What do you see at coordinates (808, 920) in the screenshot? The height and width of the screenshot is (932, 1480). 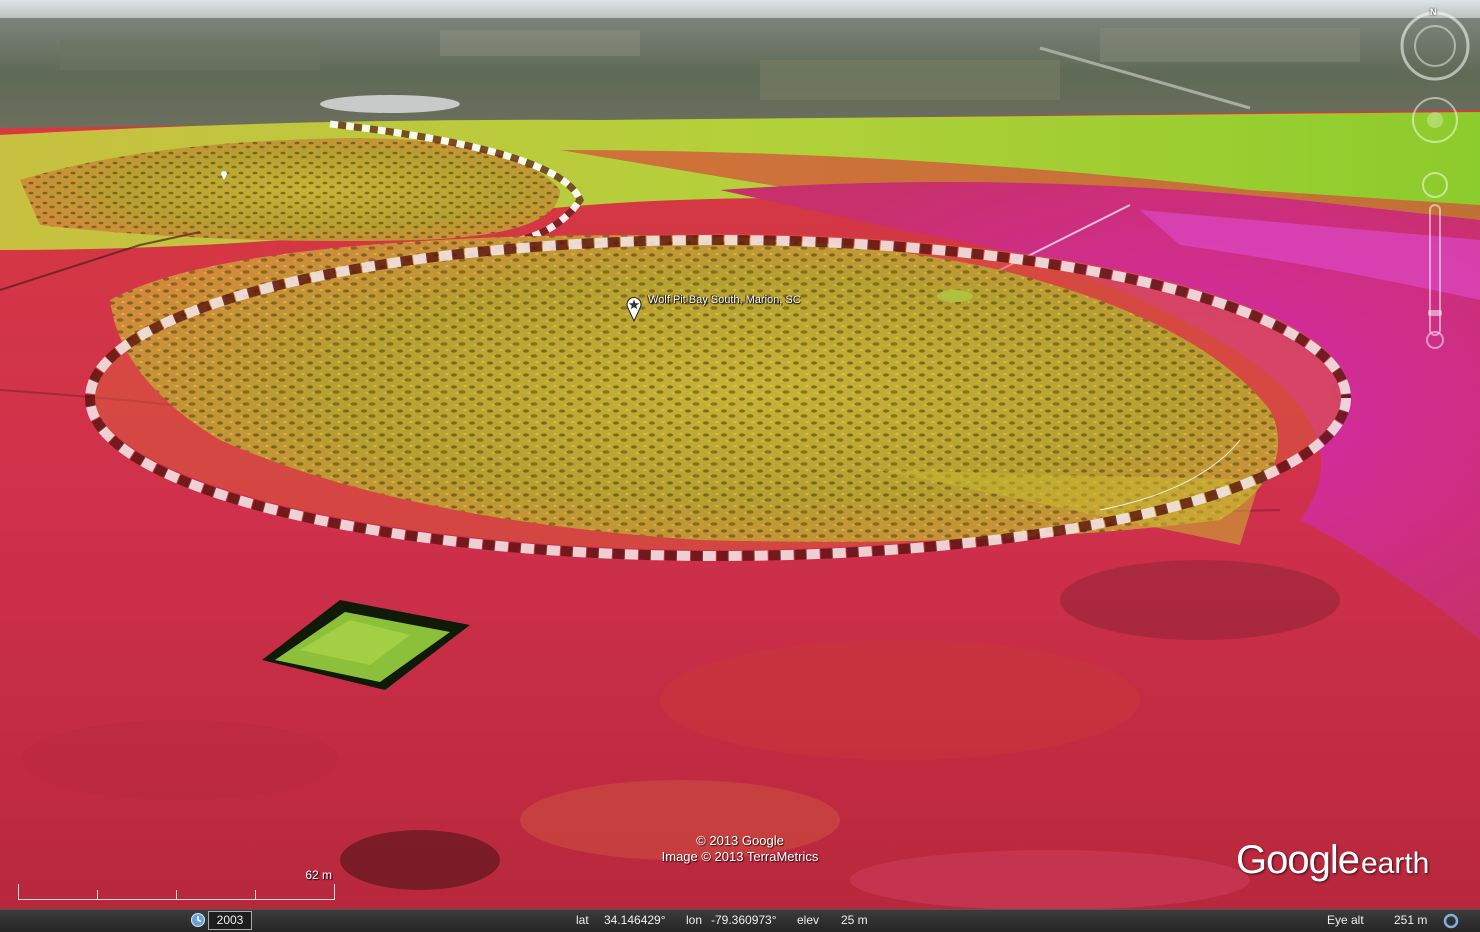 I see `elev-label: elev` at bounding box center [808, 920].